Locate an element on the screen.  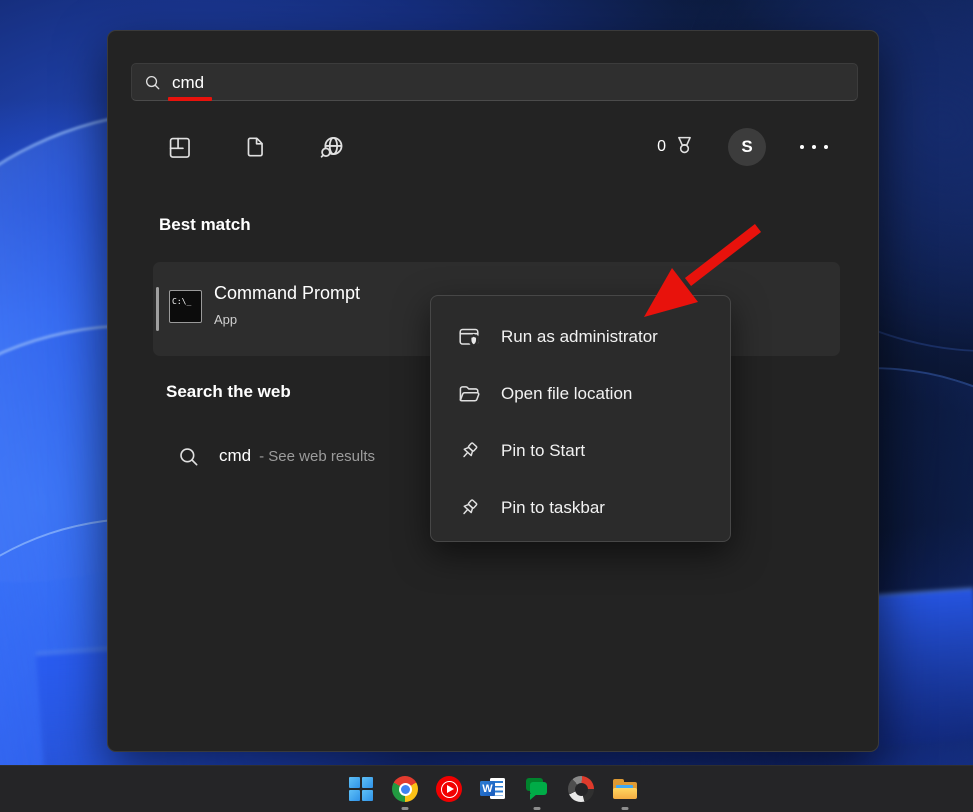
ring-app-icon is located at coordinates (581, 789).